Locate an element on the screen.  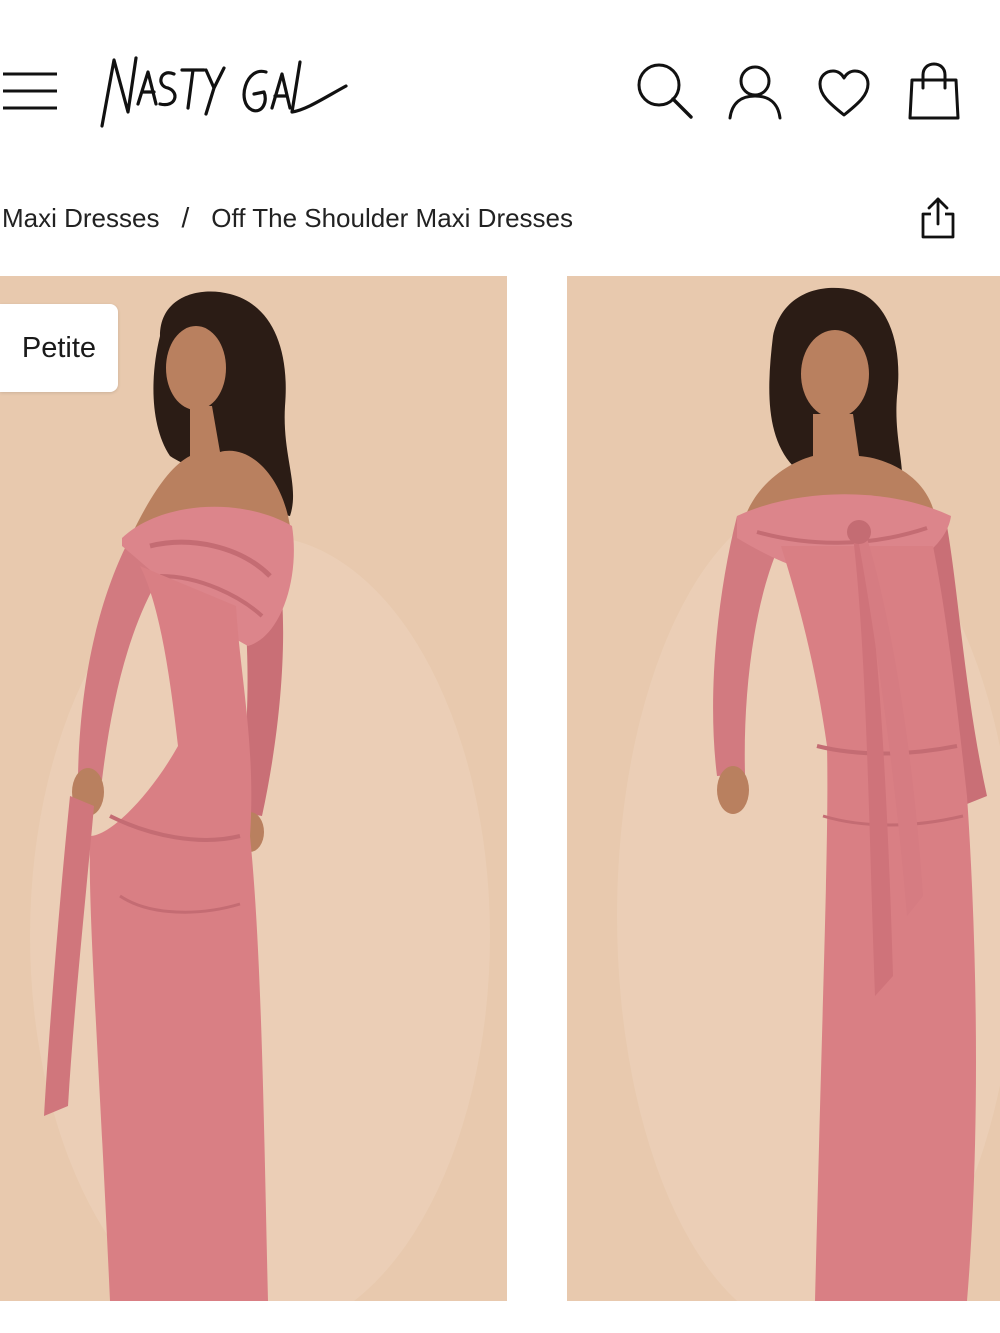
account-button is located at coordinates (755, 92).